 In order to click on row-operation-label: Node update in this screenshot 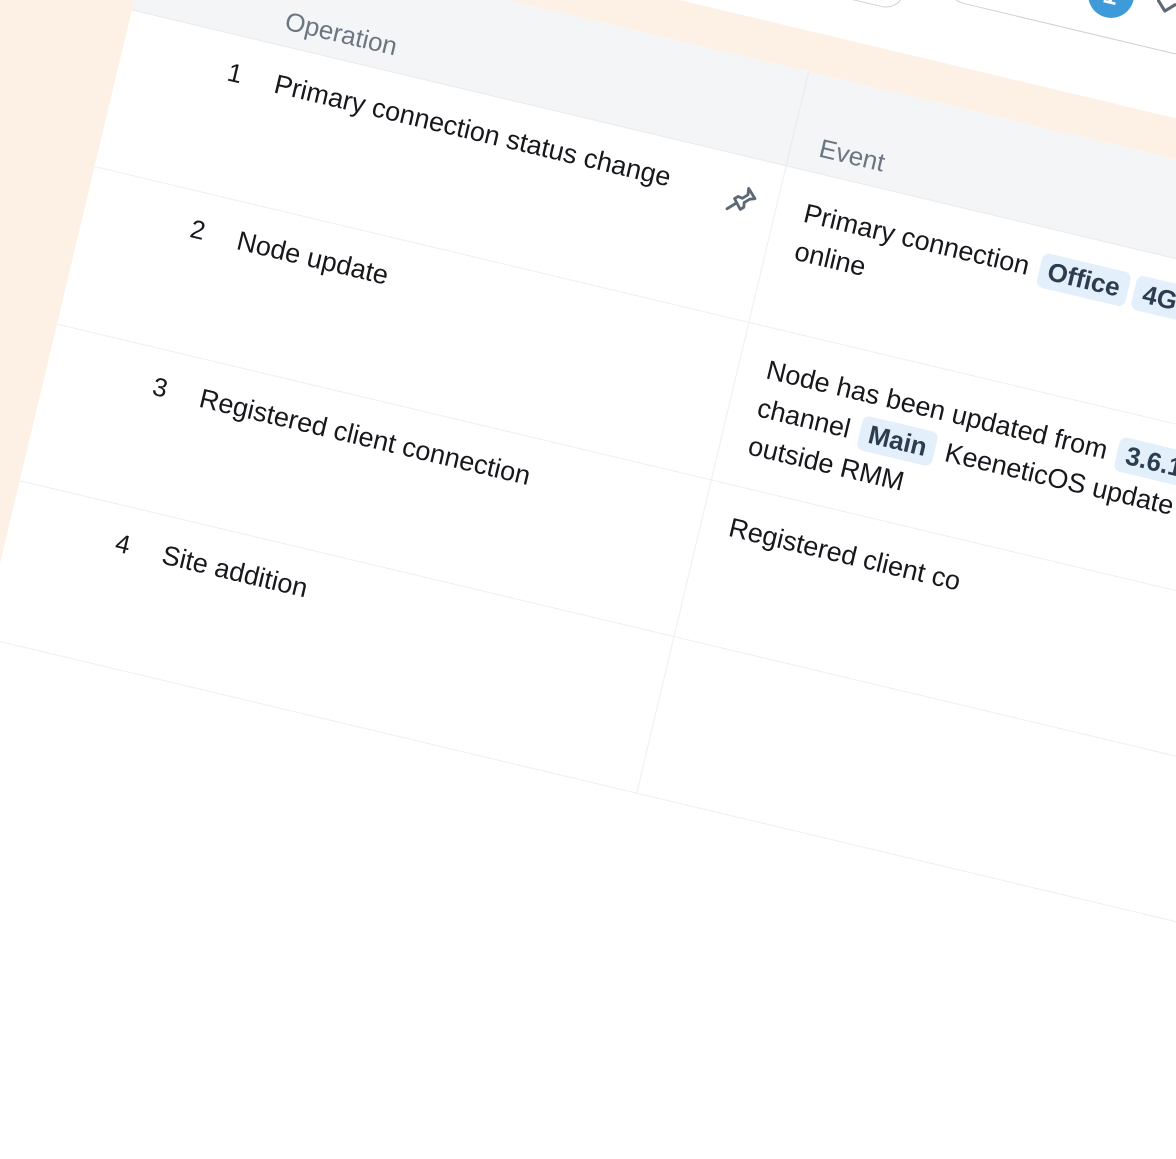, I will do `click(313, 258)`.